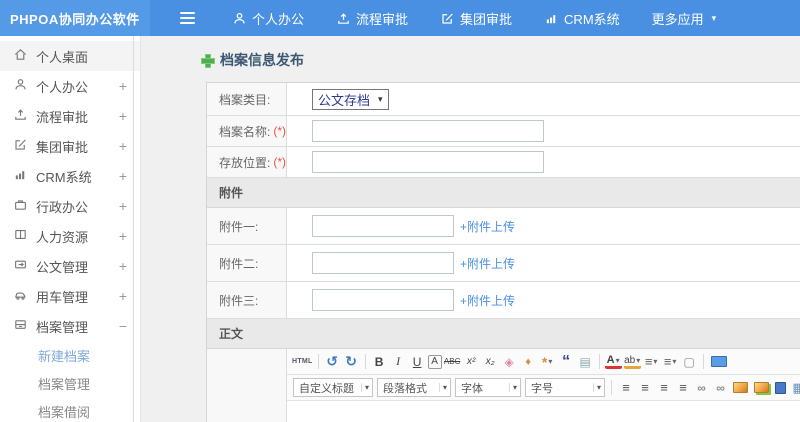  Describe the element at coordinates (566, 362) in the screenshot. I see `blockquote-icon: “` at that location.